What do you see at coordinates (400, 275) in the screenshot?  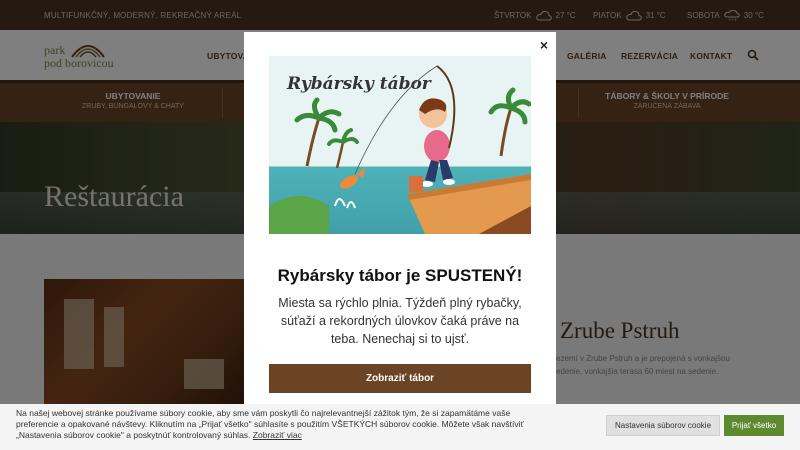 I see `modal-title: Rybársky tábor je SPUSTENÝ!` at bounding box center [400, 275].